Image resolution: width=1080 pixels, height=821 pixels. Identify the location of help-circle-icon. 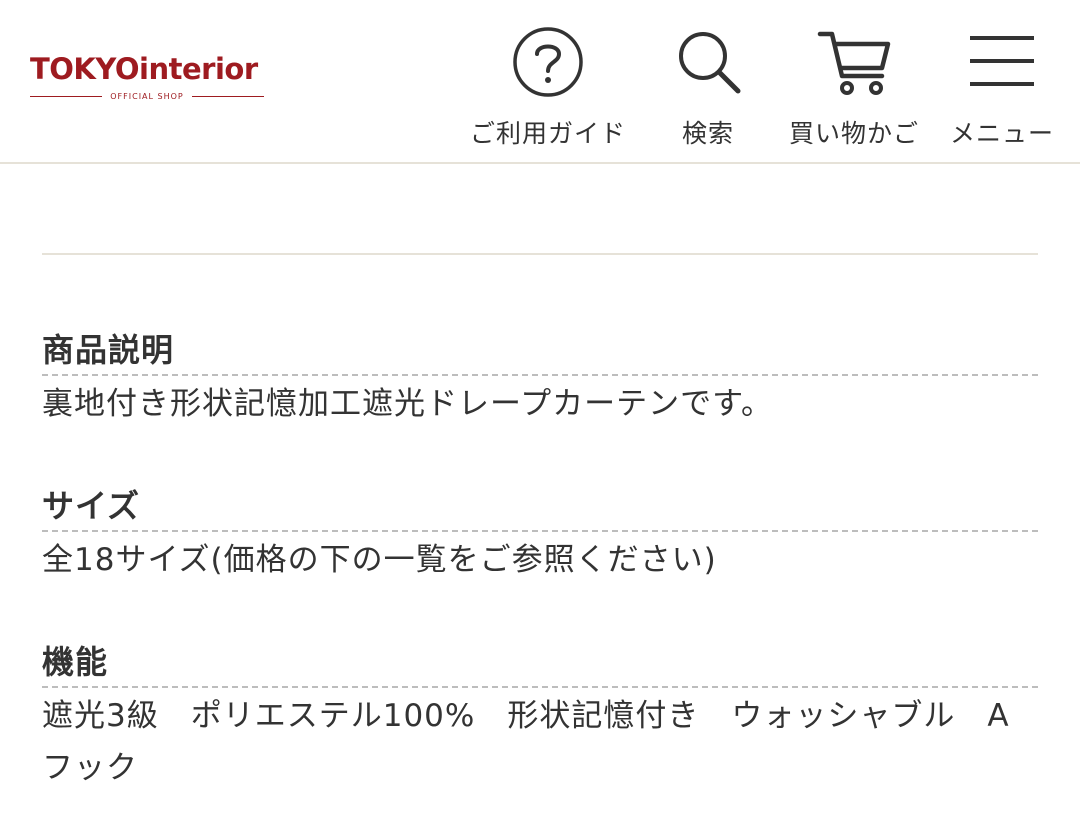
(548, 62).